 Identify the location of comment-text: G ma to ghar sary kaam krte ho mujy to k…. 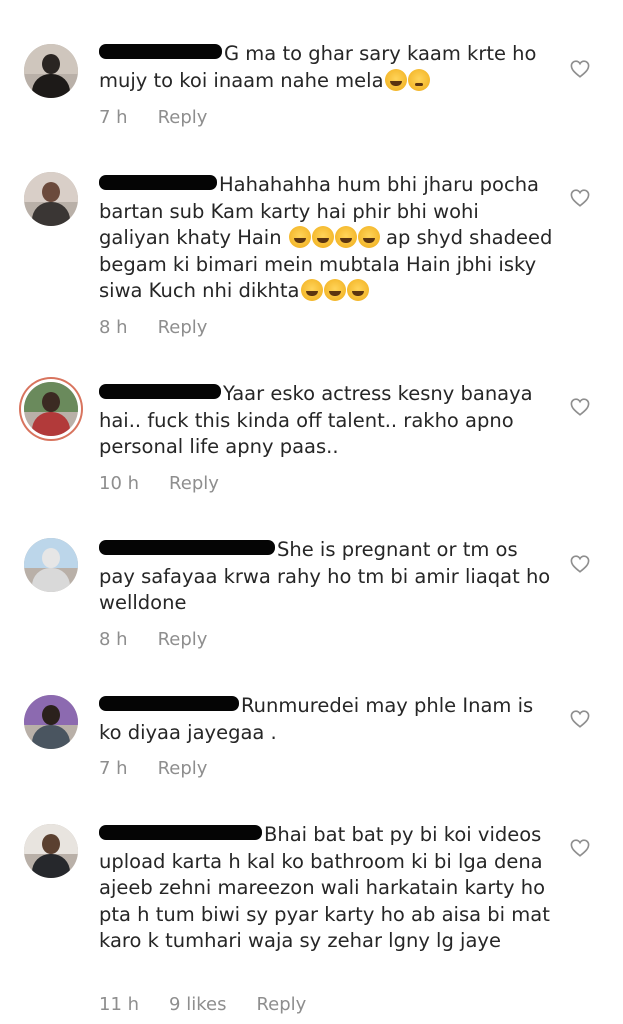
(326, 67).